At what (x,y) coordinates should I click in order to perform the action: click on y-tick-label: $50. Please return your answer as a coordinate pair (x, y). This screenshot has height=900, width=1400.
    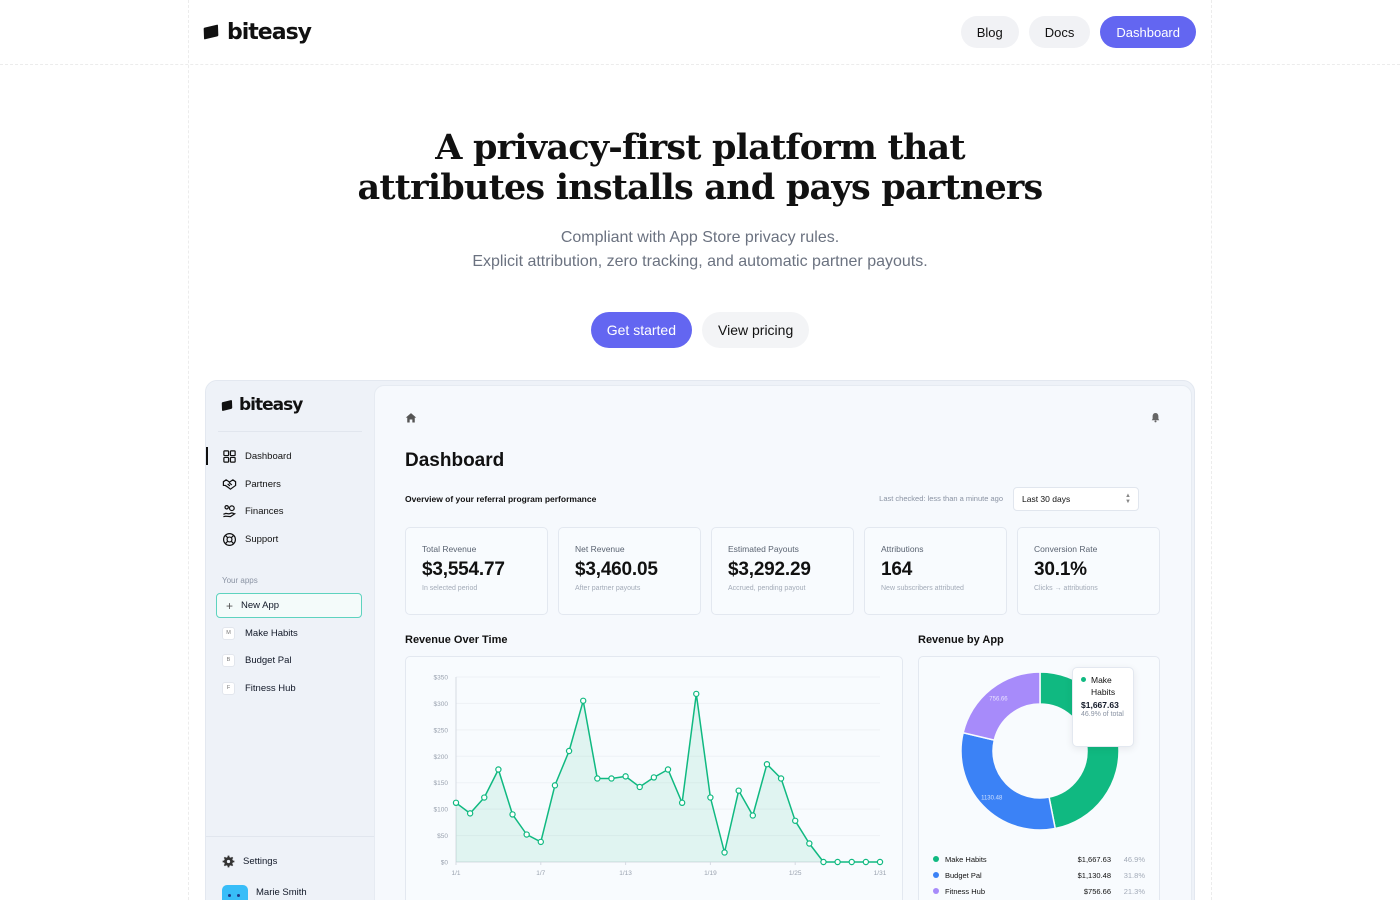
    Looking at the image, I should click on (442, 836).